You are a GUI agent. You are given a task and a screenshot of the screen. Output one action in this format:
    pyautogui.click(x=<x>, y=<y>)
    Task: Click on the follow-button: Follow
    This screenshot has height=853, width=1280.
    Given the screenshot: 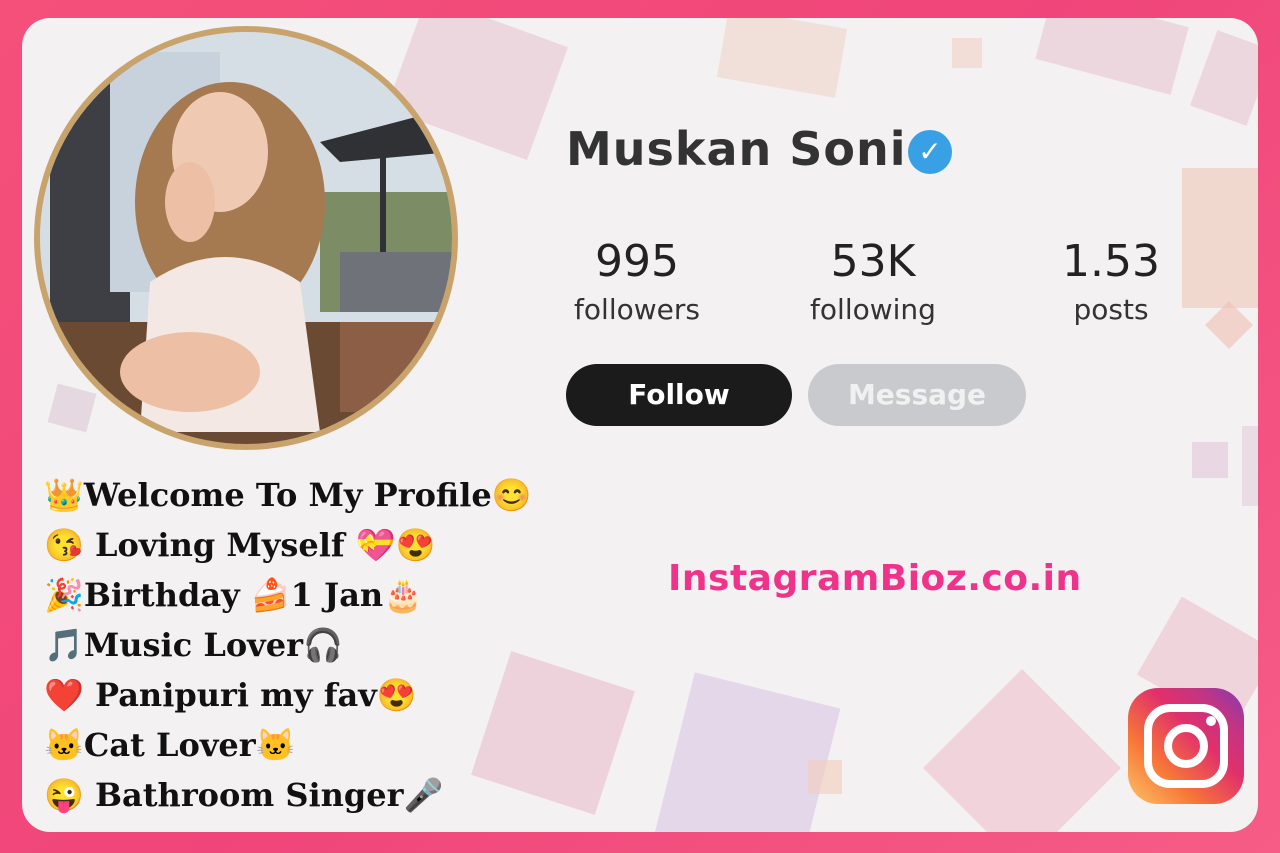 What is the action you would take?
    pyautogui.click(x=679, y=395)
    